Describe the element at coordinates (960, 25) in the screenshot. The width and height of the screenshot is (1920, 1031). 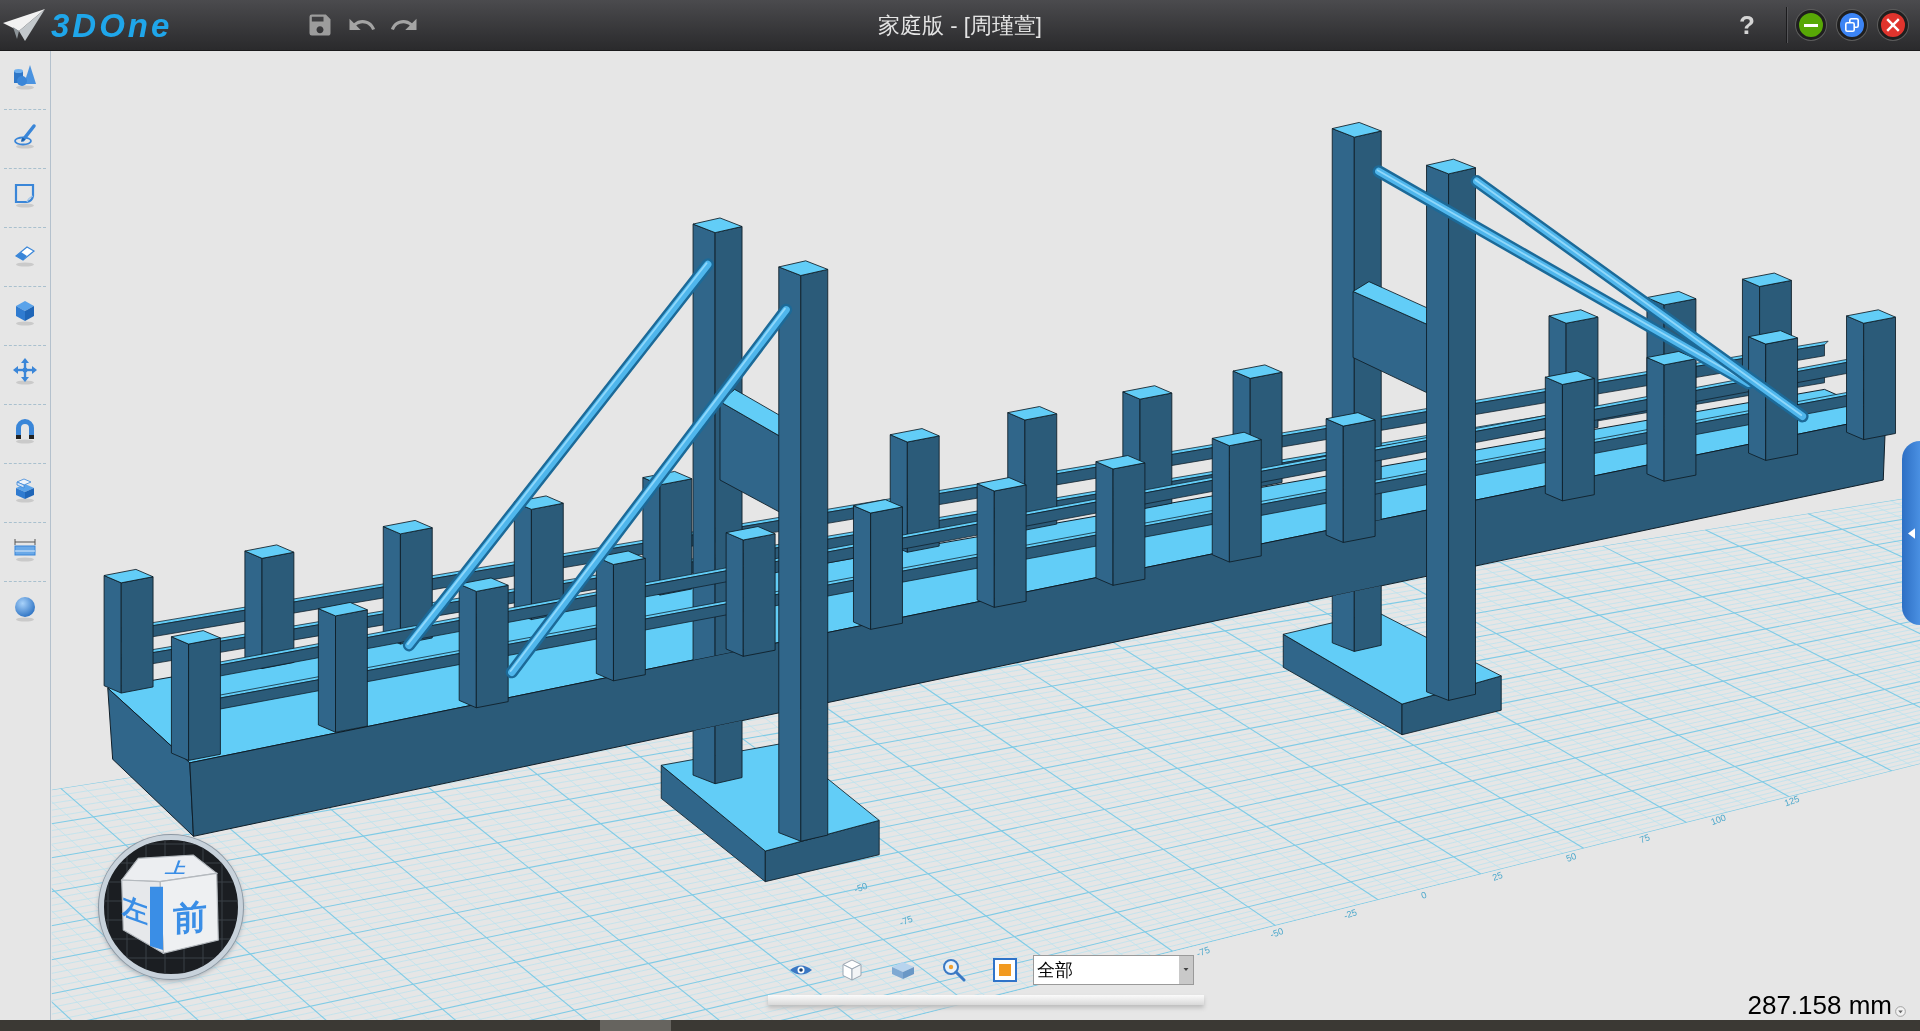
I see `window-title: 家庭版 - [周瑾萱]` at that location.